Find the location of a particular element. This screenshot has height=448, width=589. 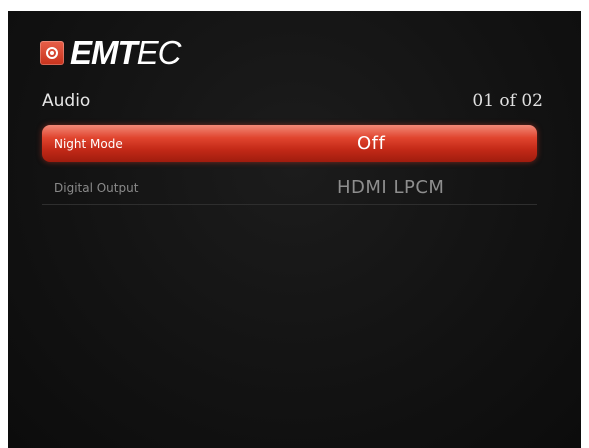

setting-label: Night Mode is located at coordinates (88, 143).